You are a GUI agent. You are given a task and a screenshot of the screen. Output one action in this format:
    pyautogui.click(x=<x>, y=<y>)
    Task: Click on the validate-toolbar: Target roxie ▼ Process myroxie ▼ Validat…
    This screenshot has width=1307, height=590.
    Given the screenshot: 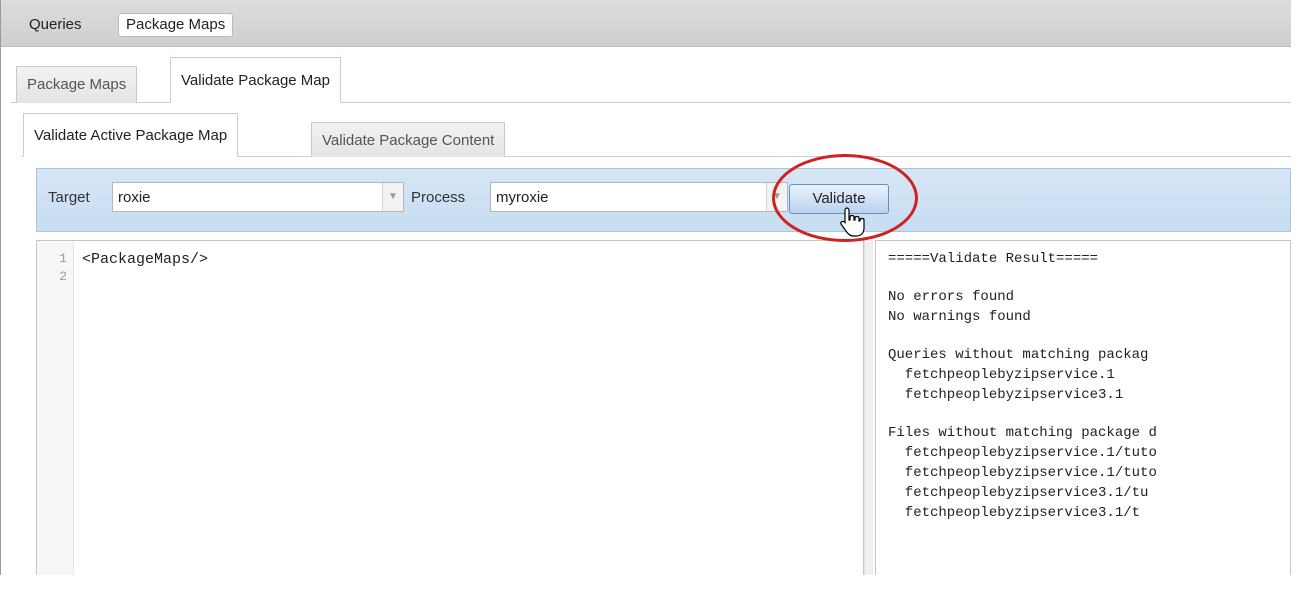 What is the action you would take?
    pyautogui.click(x=663, y=200)
    